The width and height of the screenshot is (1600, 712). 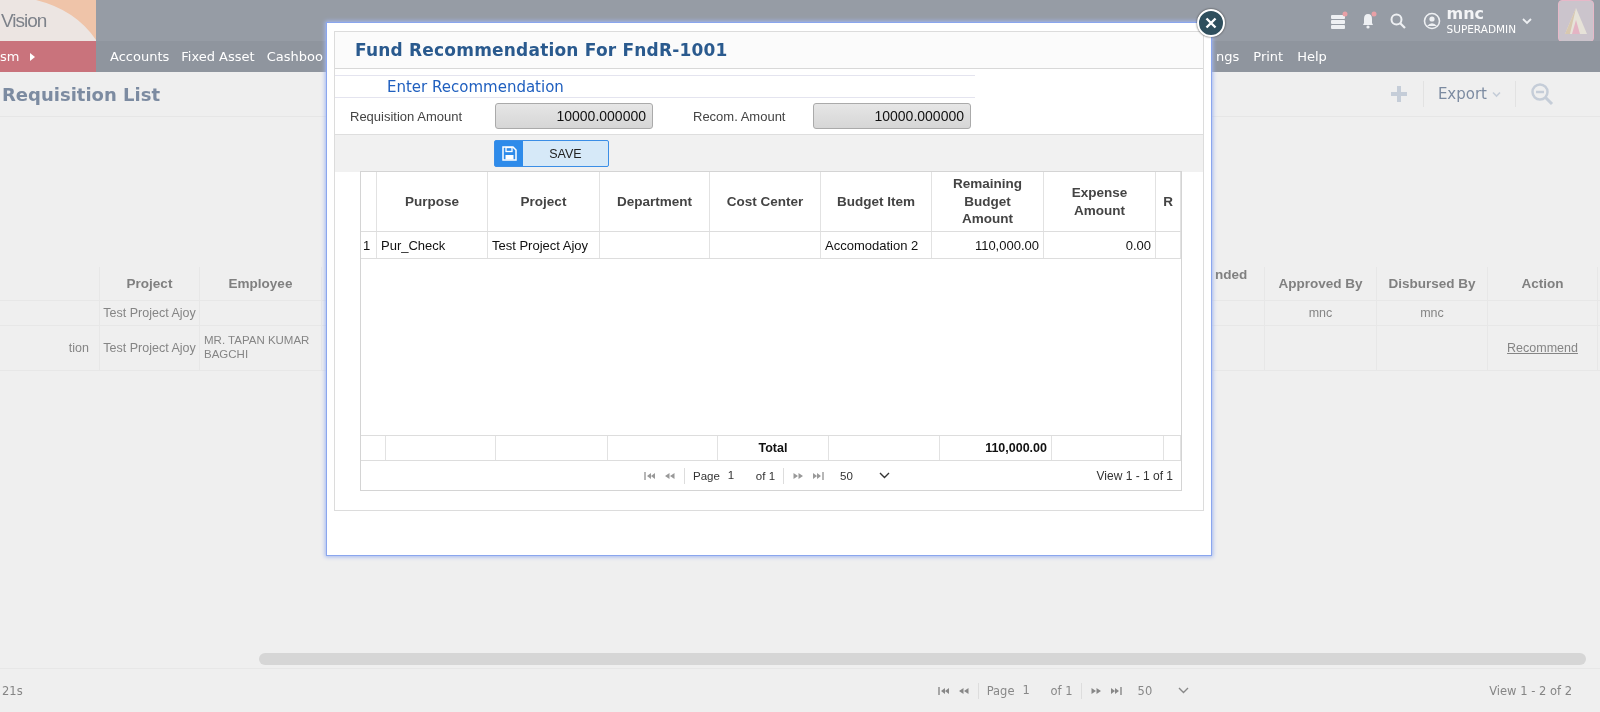 What do you see at coordinates (140, 56) in the screenshot?
I see `menu-item: Accounts` at bounding box center [140, 56].